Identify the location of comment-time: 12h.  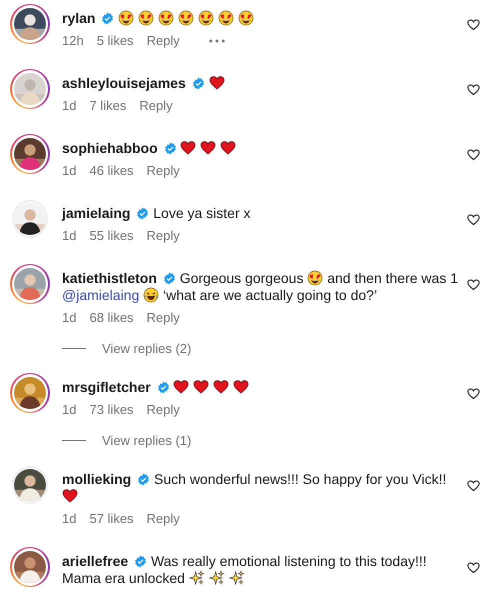
(73, 40).